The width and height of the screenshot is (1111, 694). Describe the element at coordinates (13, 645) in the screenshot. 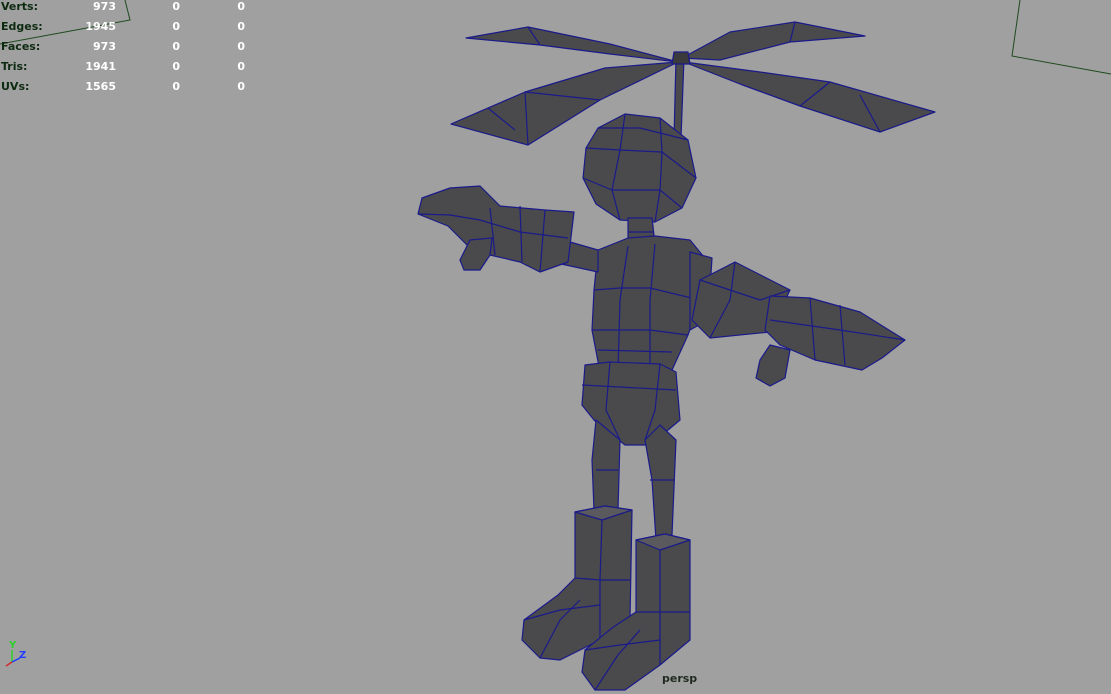

I see `axis-label-y: Y` at that location.